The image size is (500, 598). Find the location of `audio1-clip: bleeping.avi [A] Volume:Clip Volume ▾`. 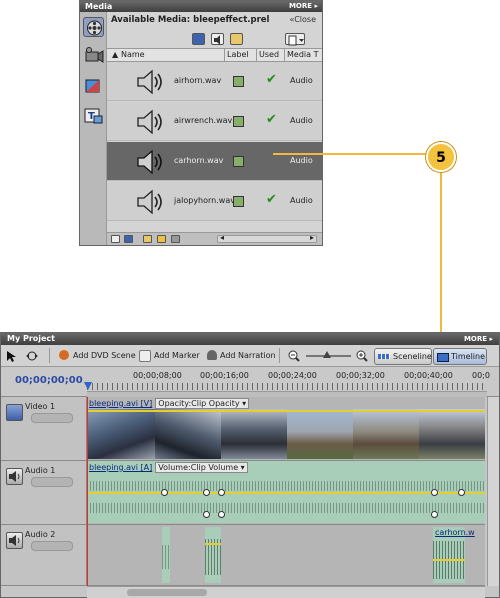

audio1-clip: bleeping.avi [A] Volume:Clip Volume ▾ is located at coordinates (286, 492).